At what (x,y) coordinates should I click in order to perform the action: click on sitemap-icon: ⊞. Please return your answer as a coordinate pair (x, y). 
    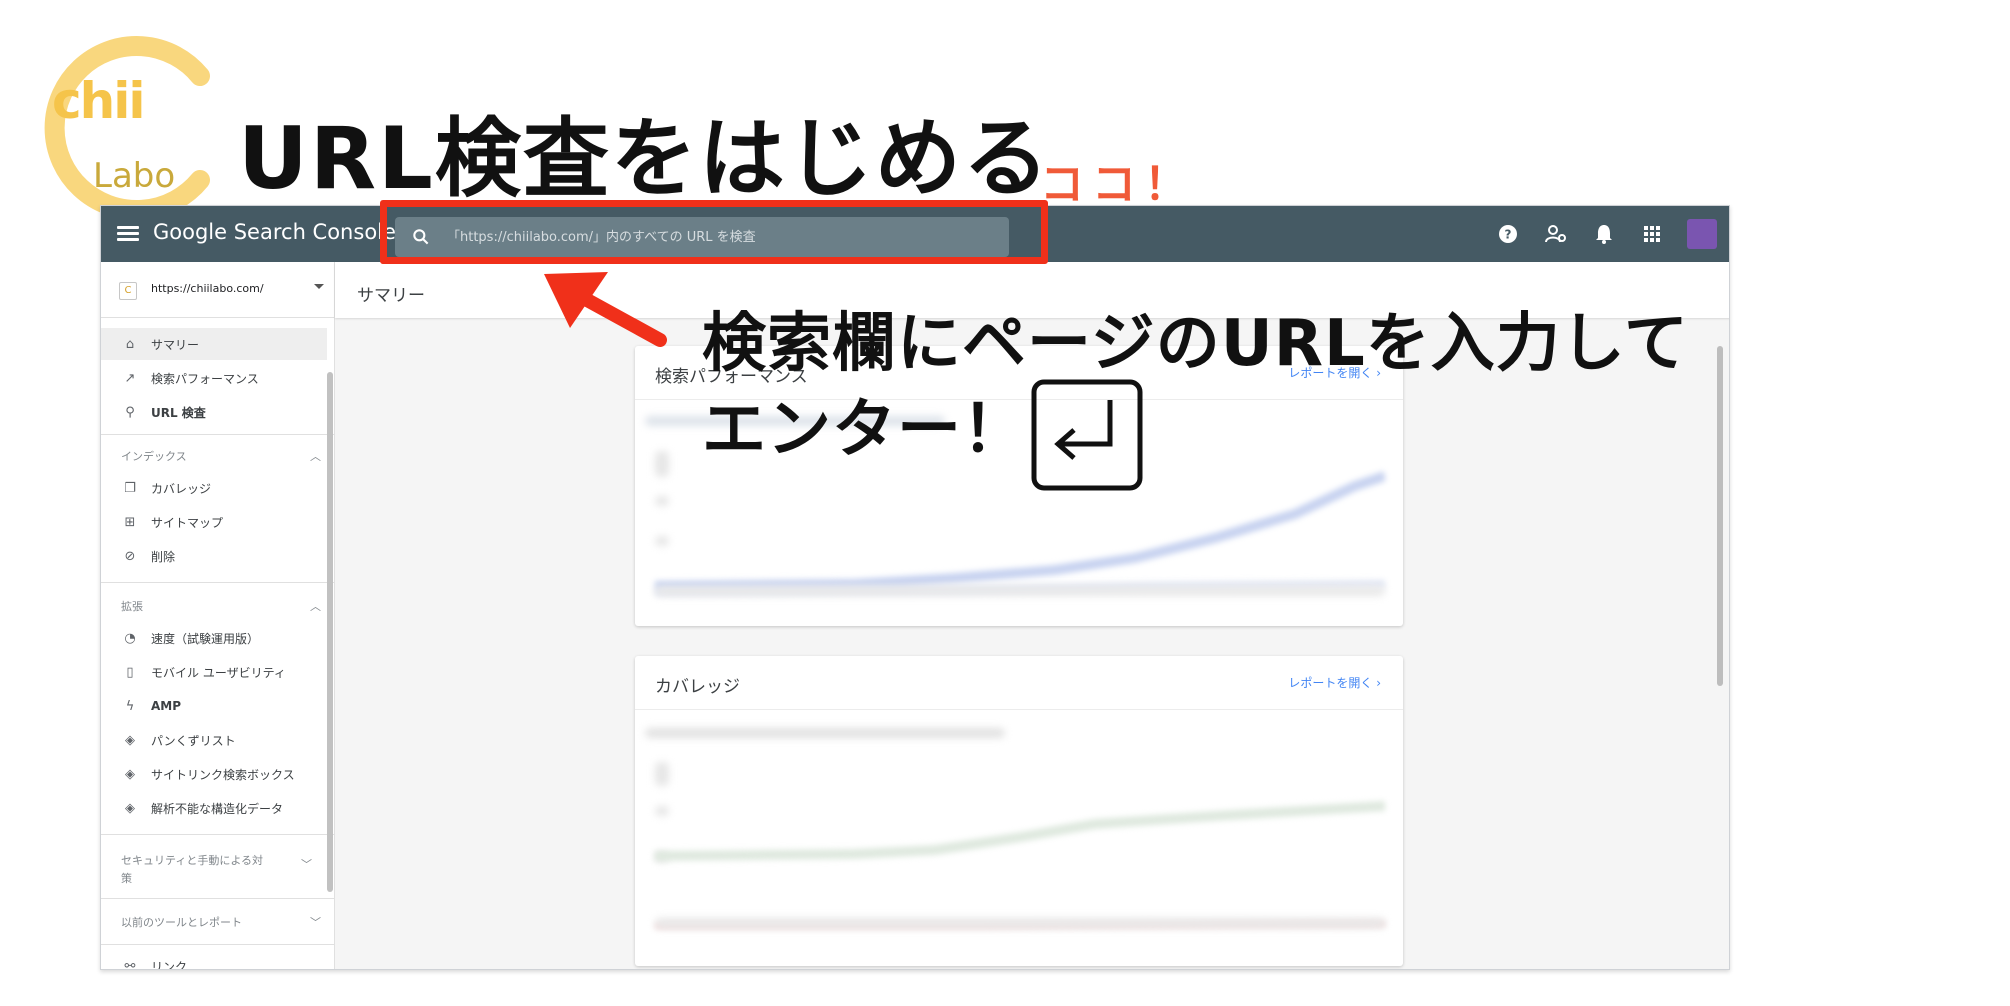
    Looking at the image, I should click on (130, 522).